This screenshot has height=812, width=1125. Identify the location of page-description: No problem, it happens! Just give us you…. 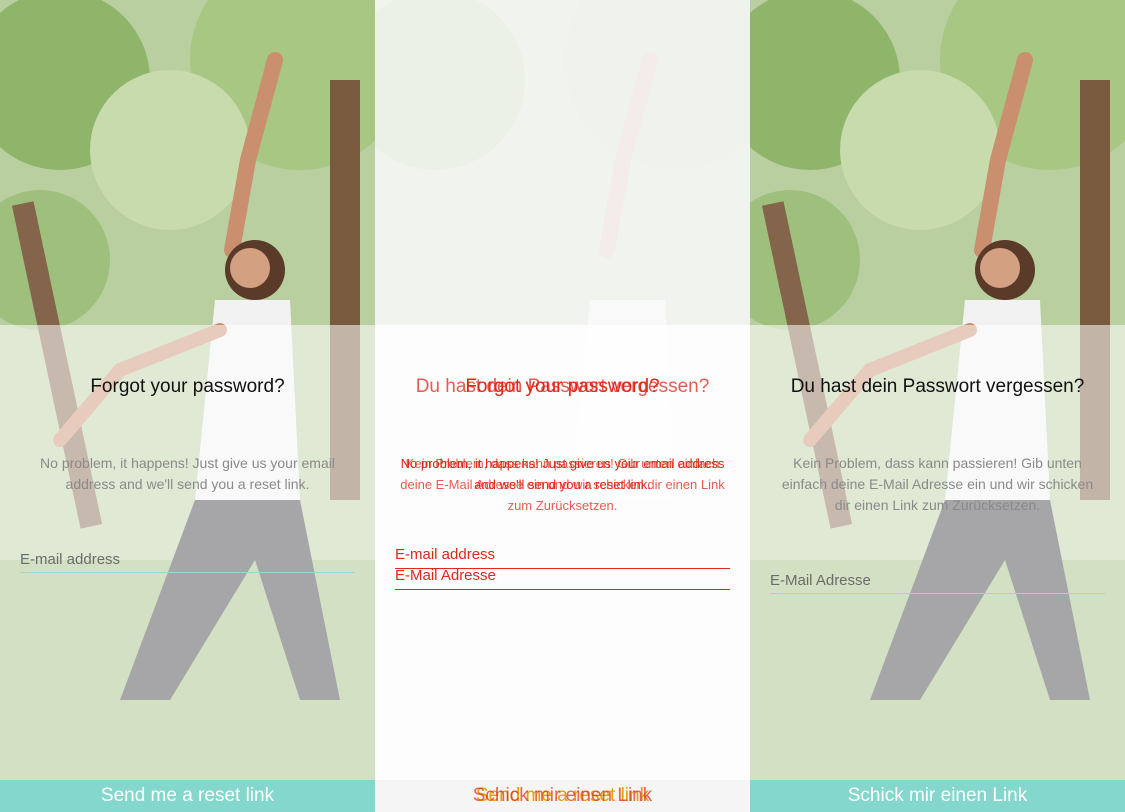
(187, 473).